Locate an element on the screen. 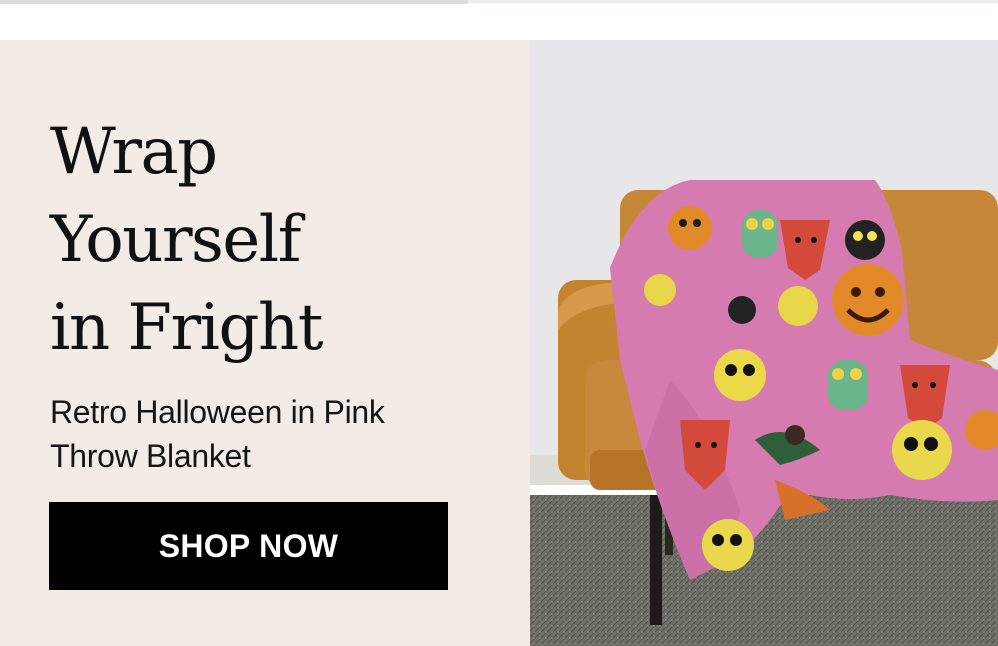 This screenshot has width=998, height=646. top-bar is located at coordinates (499, 2).